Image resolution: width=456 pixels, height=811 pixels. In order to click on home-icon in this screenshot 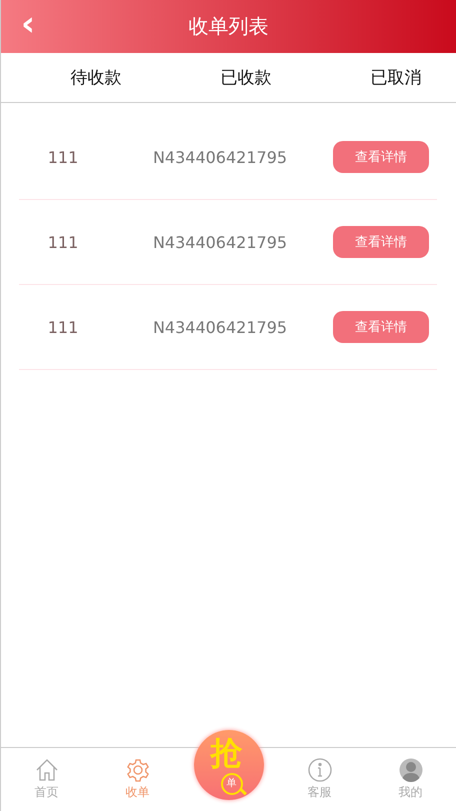, I will do `click(46, 770)`.